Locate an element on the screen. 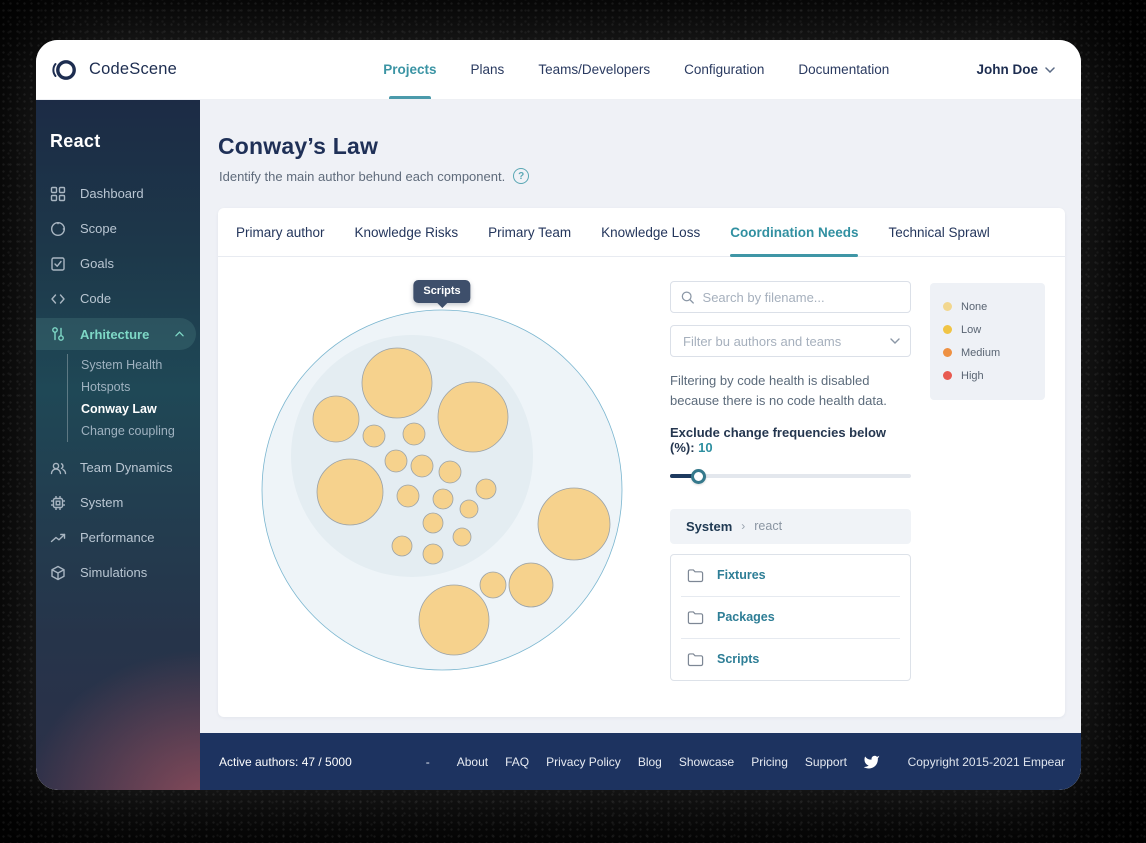 The image size is (1146, 843). footer-link-showcase: Showcase is located at coordinates (706, 762).